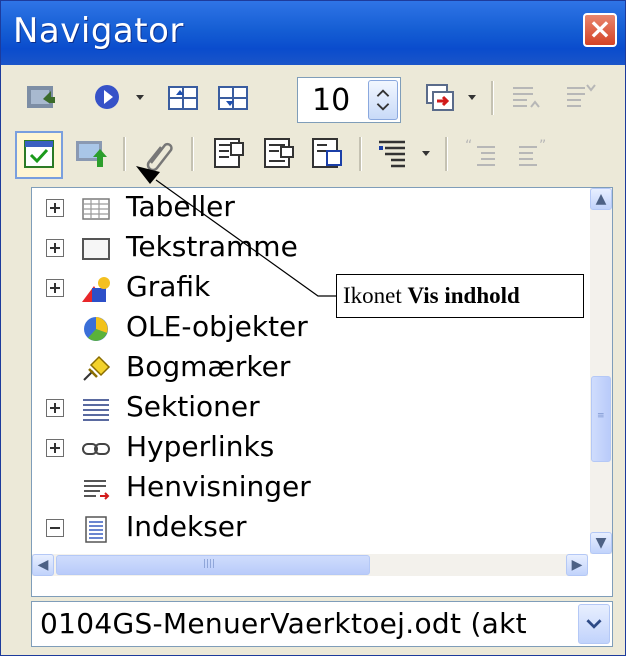 The width and height of the screenshot is (626, 656). I want to click on tree-item-tabeller: Tabeller, so click(302, 208).